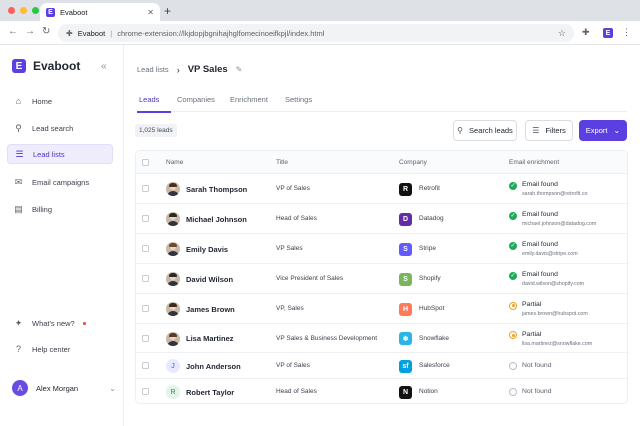 The height and width of the screenshot is (426, 640). Describe the element at coordinates (153, 69) in the screenshot. I see `breadcrumb-parent: Lead lists` at that location.